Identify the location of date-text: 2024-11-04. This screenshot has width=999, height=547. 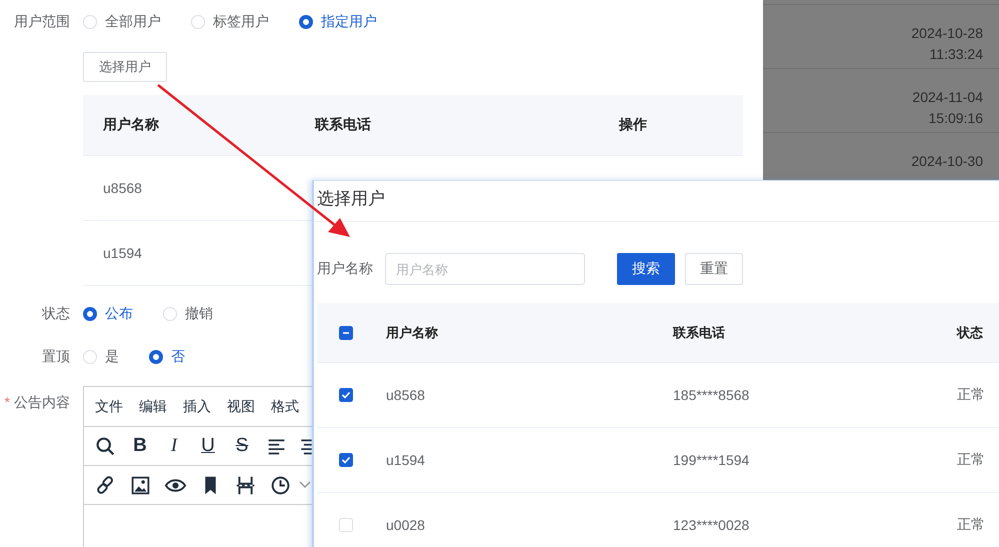
(947, 97).